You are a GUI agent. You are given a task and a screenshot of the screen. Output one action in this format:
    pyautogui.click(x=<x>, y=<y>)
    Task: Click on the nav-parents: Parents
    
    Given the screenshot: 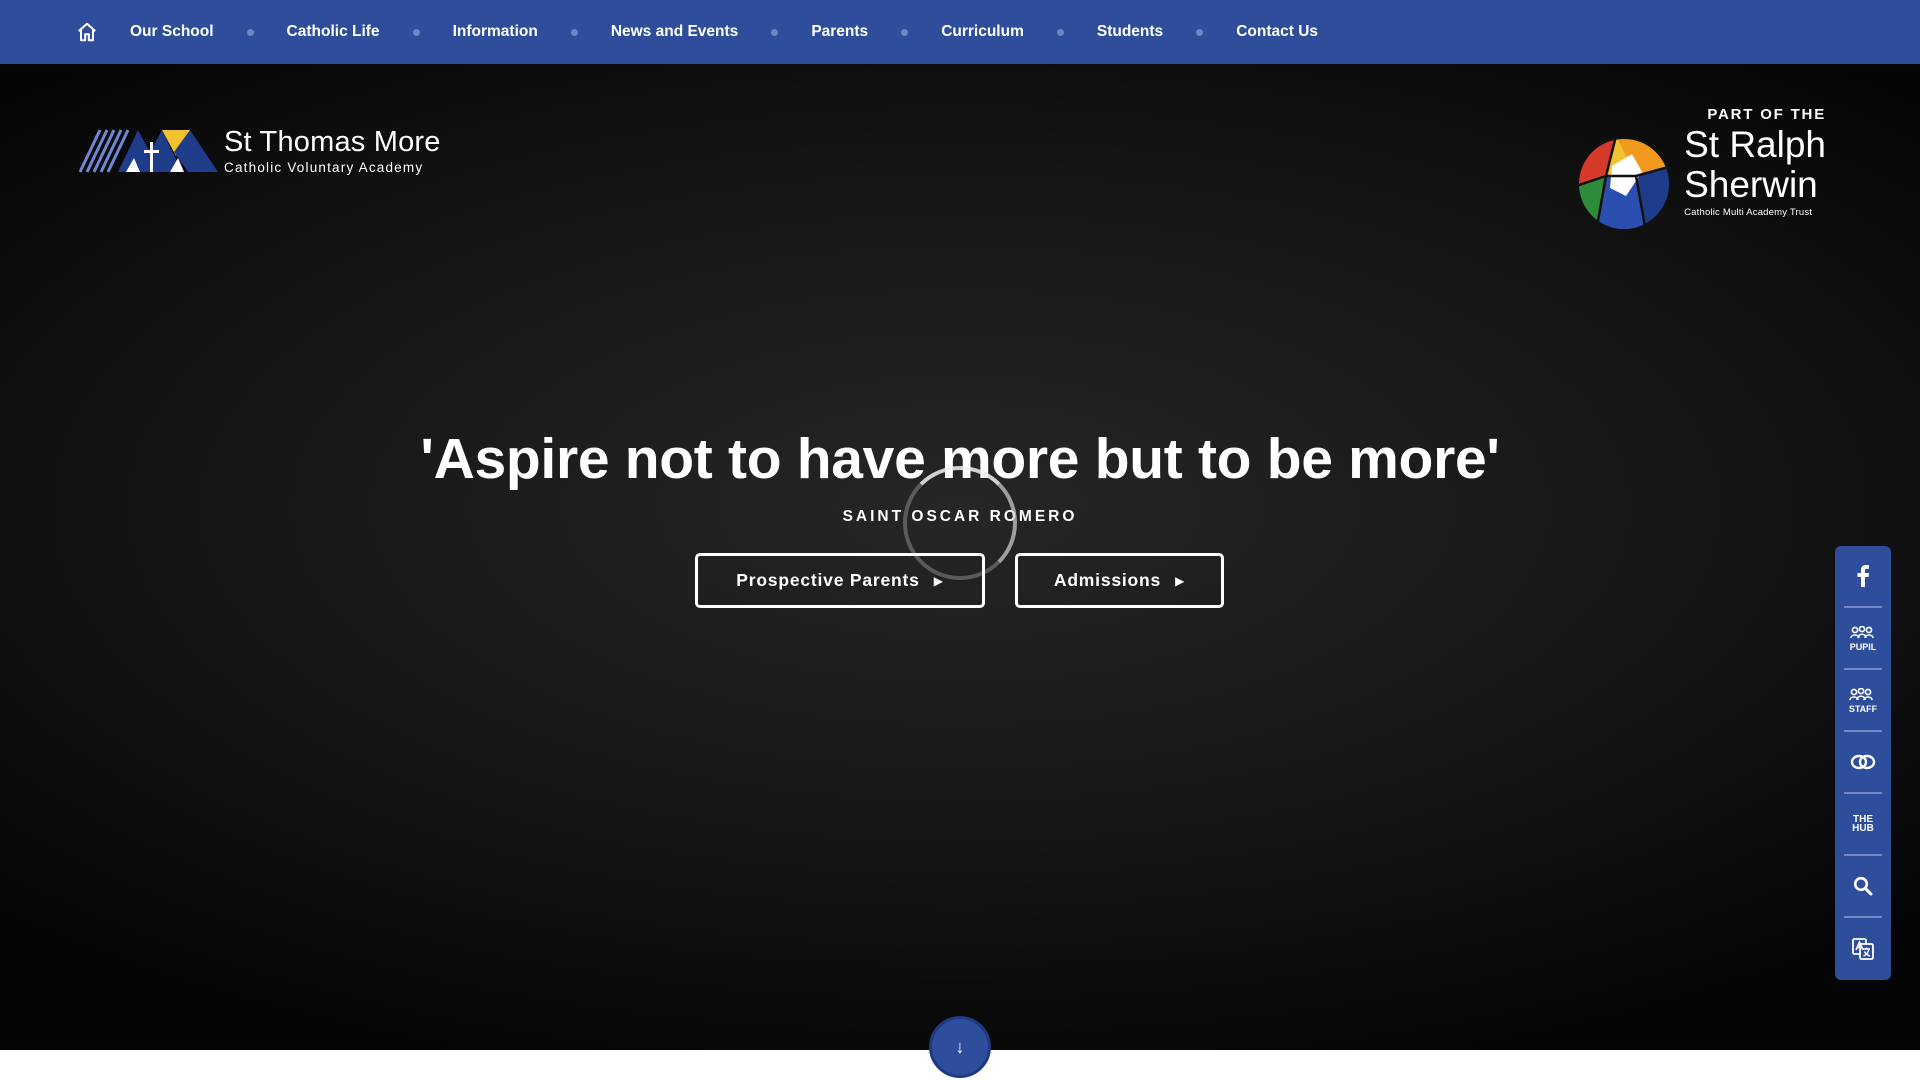 What is the action you would take?
    pyautogui.click(x=839, y=32)
    